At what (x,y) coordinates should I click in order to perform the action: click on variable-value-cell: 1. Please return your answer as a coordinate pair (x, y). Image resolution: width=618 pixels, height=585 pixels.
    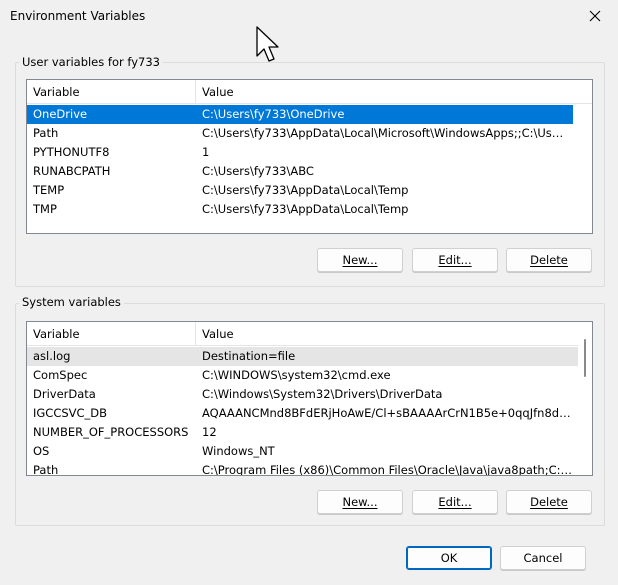
    Looking at the image, I should click on (206, 152).